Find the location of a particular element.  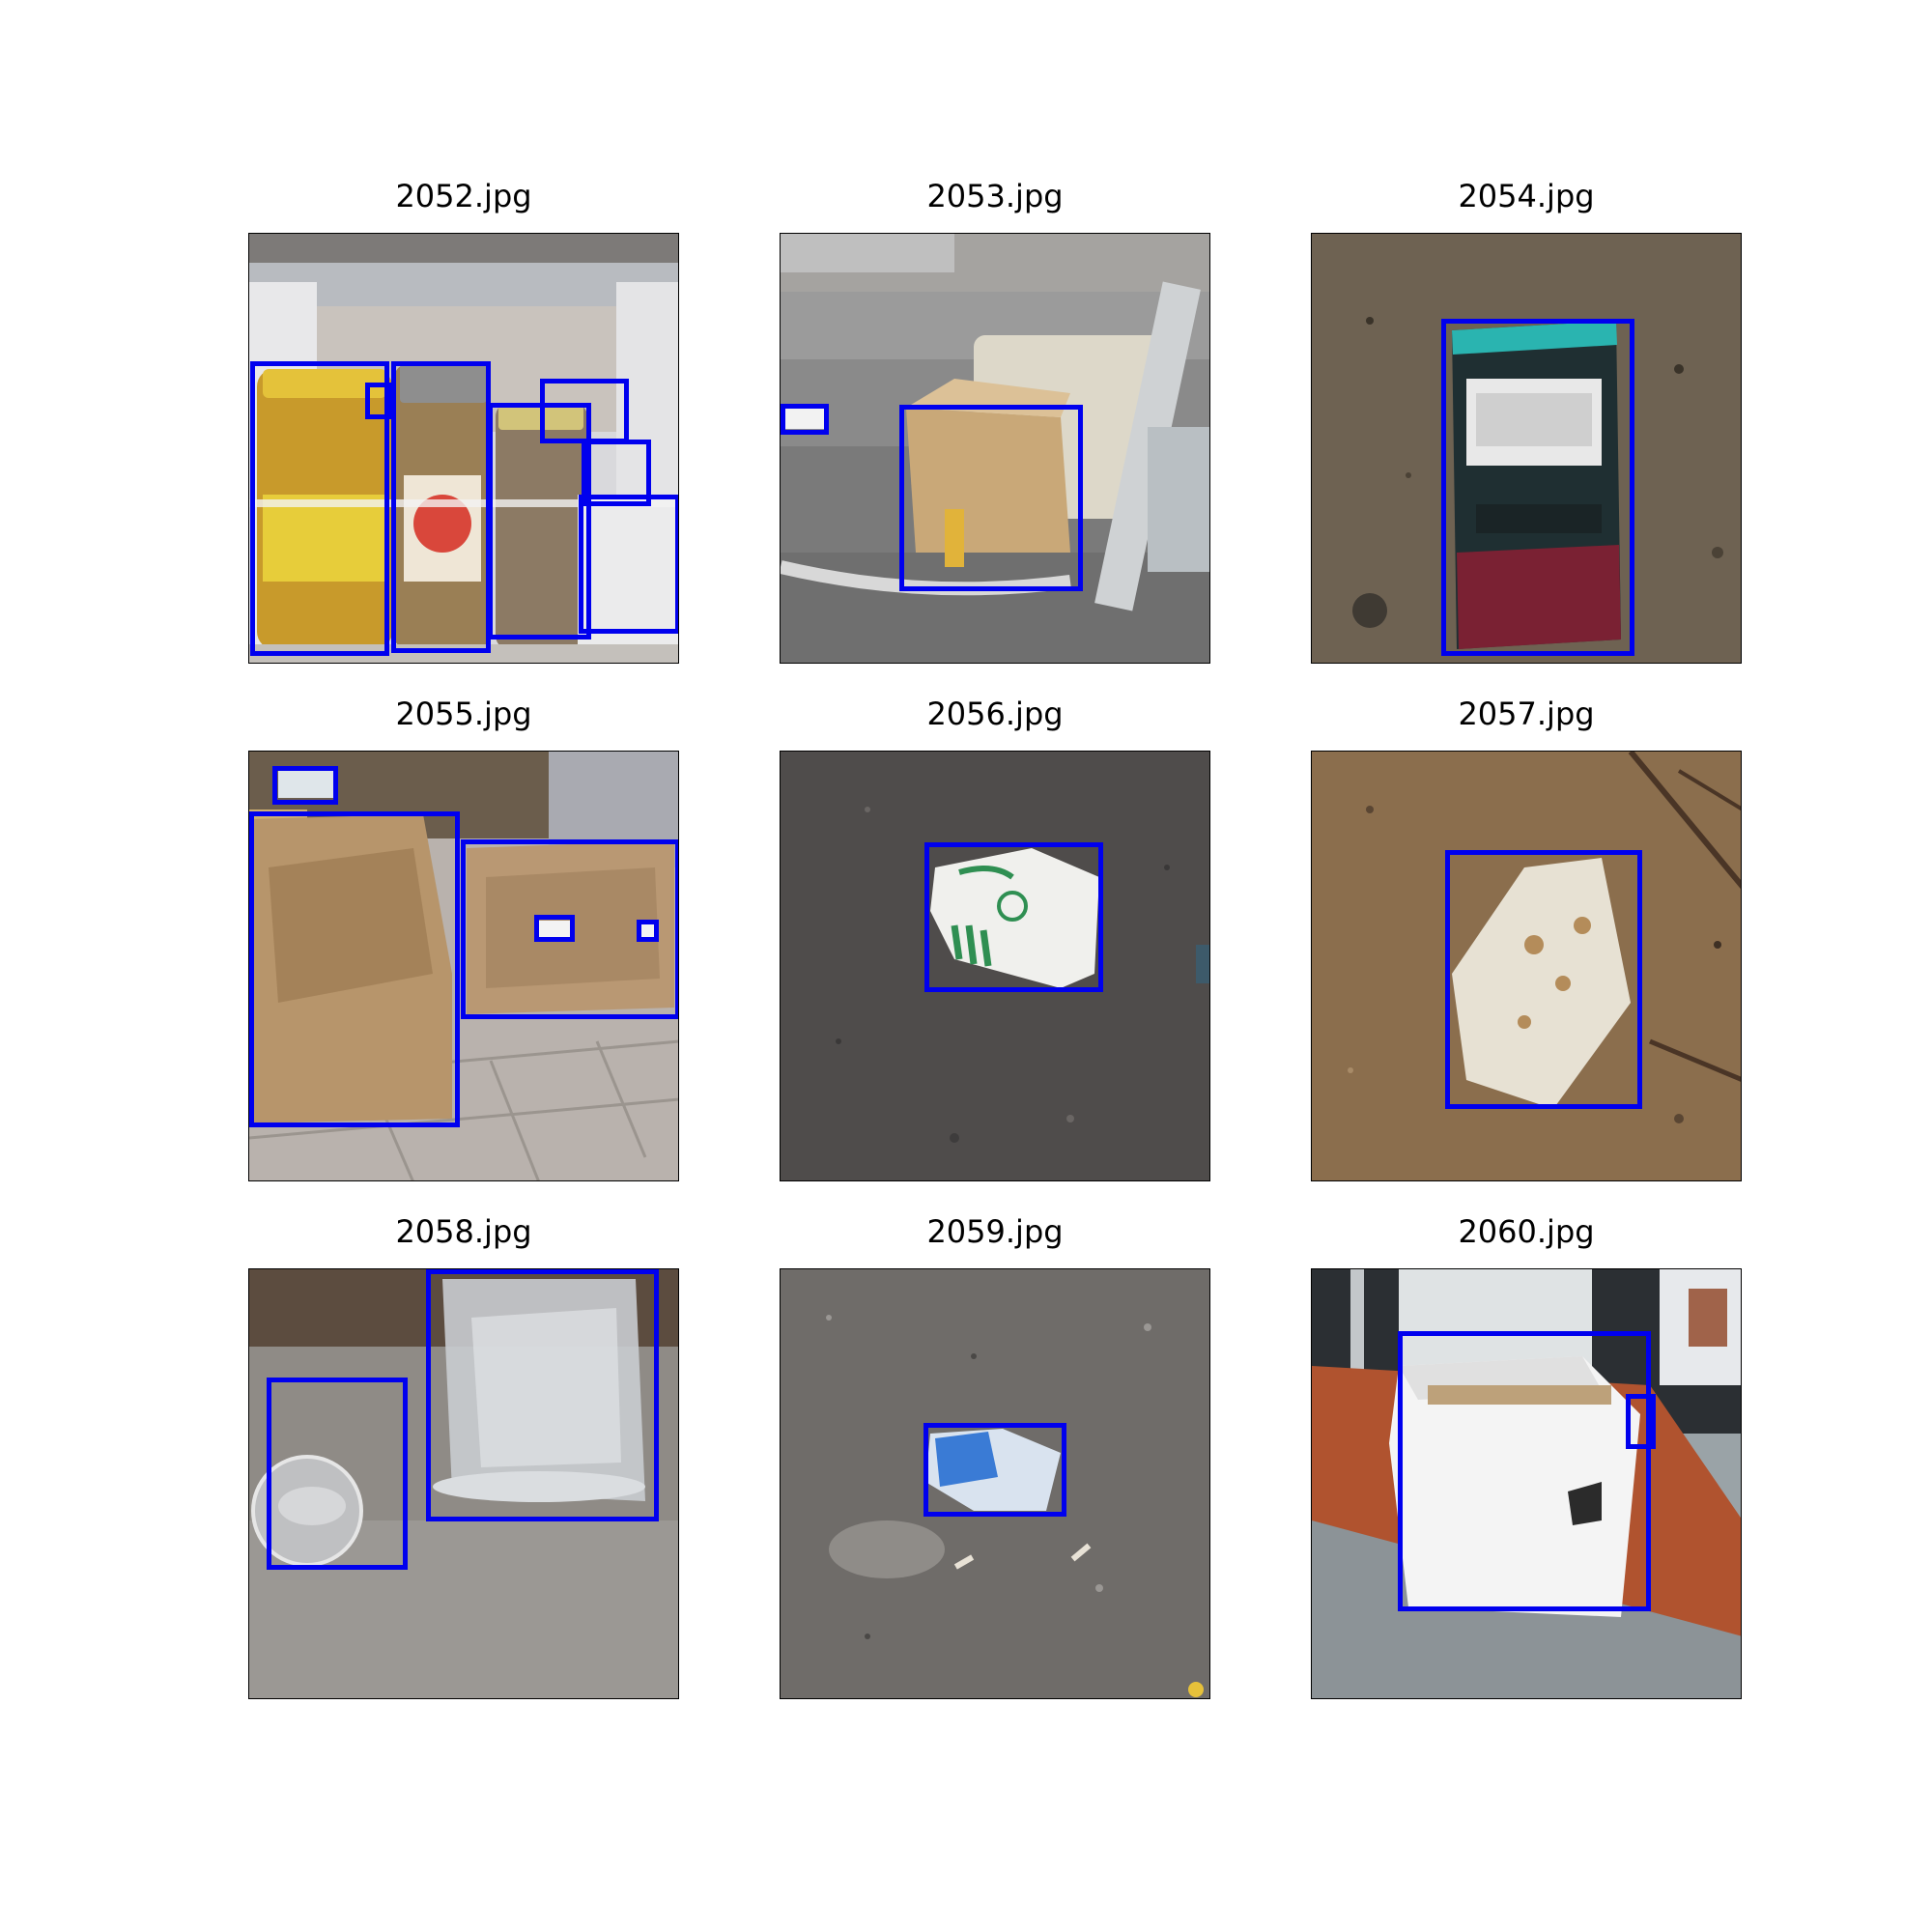

panel-title: 2058.jpg is located at coordinates (463, 1231).